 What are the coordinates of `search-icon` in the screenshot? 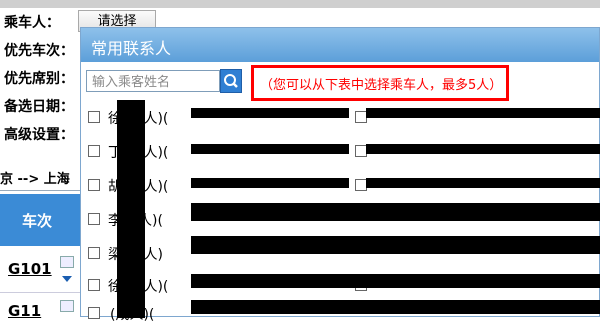 It's located at (231, 81).